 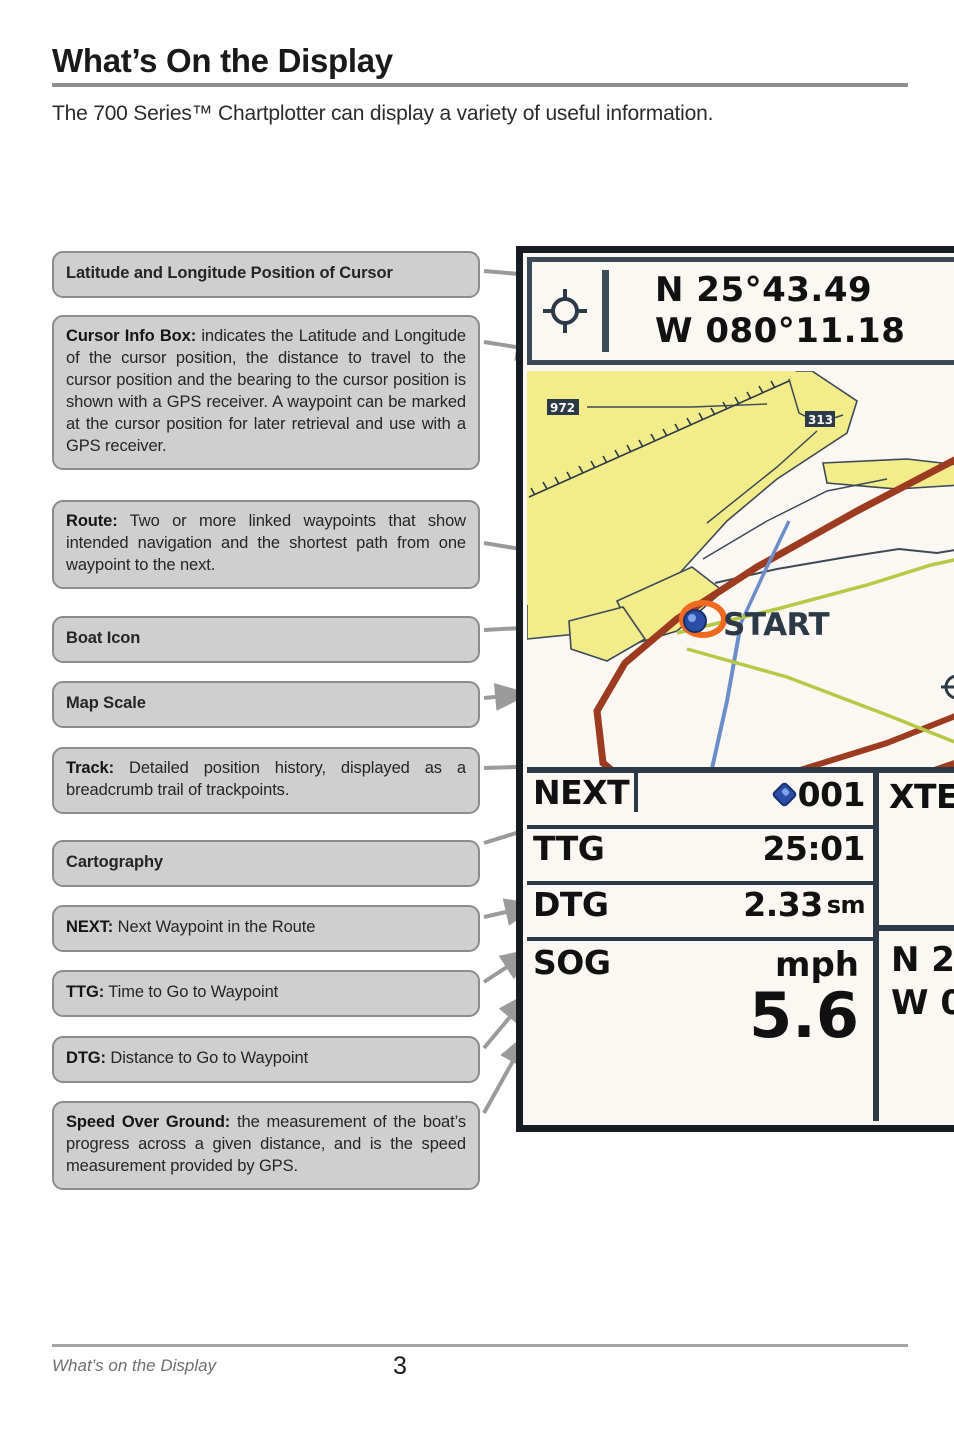 I want to click on cursor-info-box: N 25°43.49 W 080°11.18, so click(x=740, y=311).